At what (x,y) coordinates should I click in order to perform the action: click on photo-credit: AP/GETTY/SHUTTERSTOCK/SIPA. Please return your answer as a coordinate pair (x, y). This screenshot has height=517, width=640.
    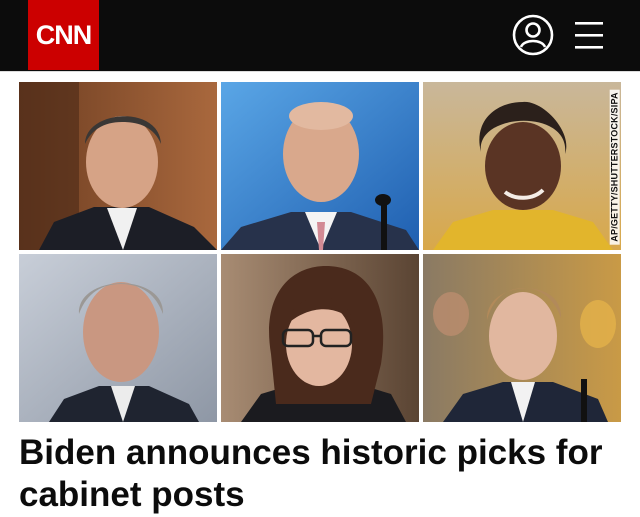
    Looking at the image, I should click on (615, 167).